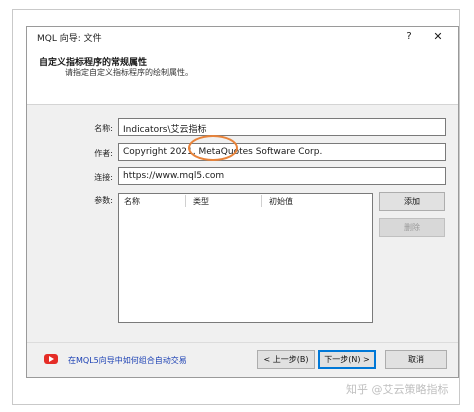  What do you see at coordinates (127, 360) in the screenshot?
I see `help-video-link: 在MQL5向导中如何组合自动交易` at bounding box center [127, 360].